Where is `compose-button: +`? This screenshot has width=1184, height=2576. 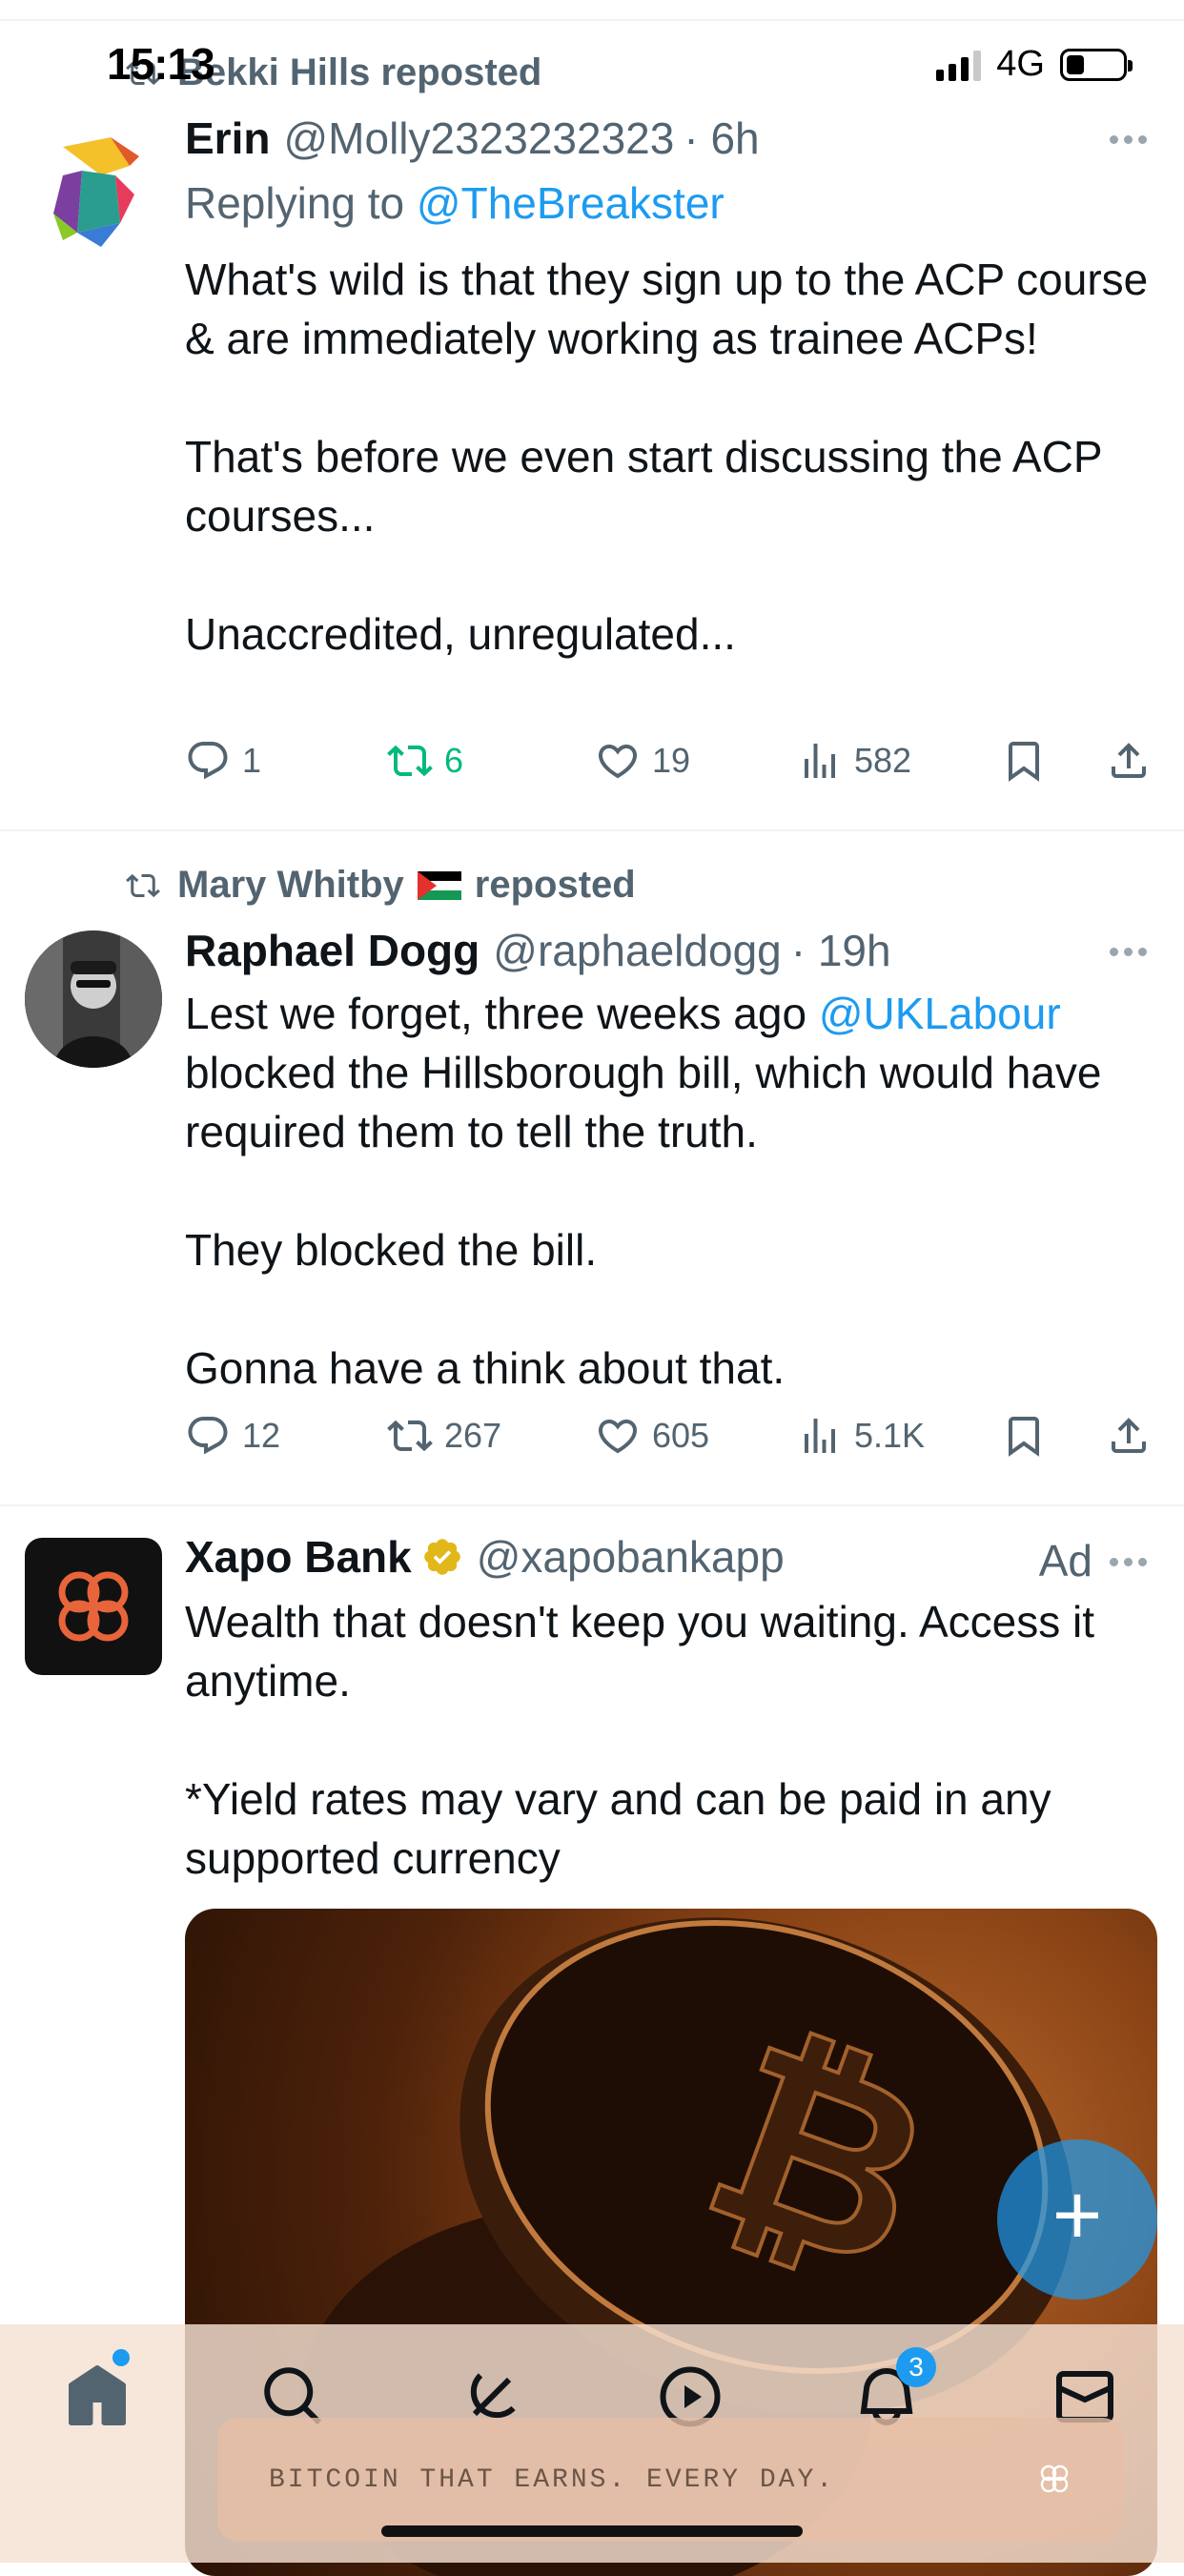
compose-button: + is located at coordinates (1077, 2220).